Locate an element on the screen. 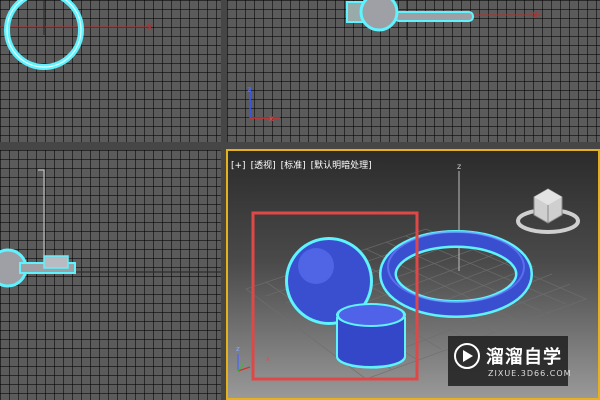 This screenshot has width=600, height=400. left-viewport-scene is located at coordinates (110, 228).